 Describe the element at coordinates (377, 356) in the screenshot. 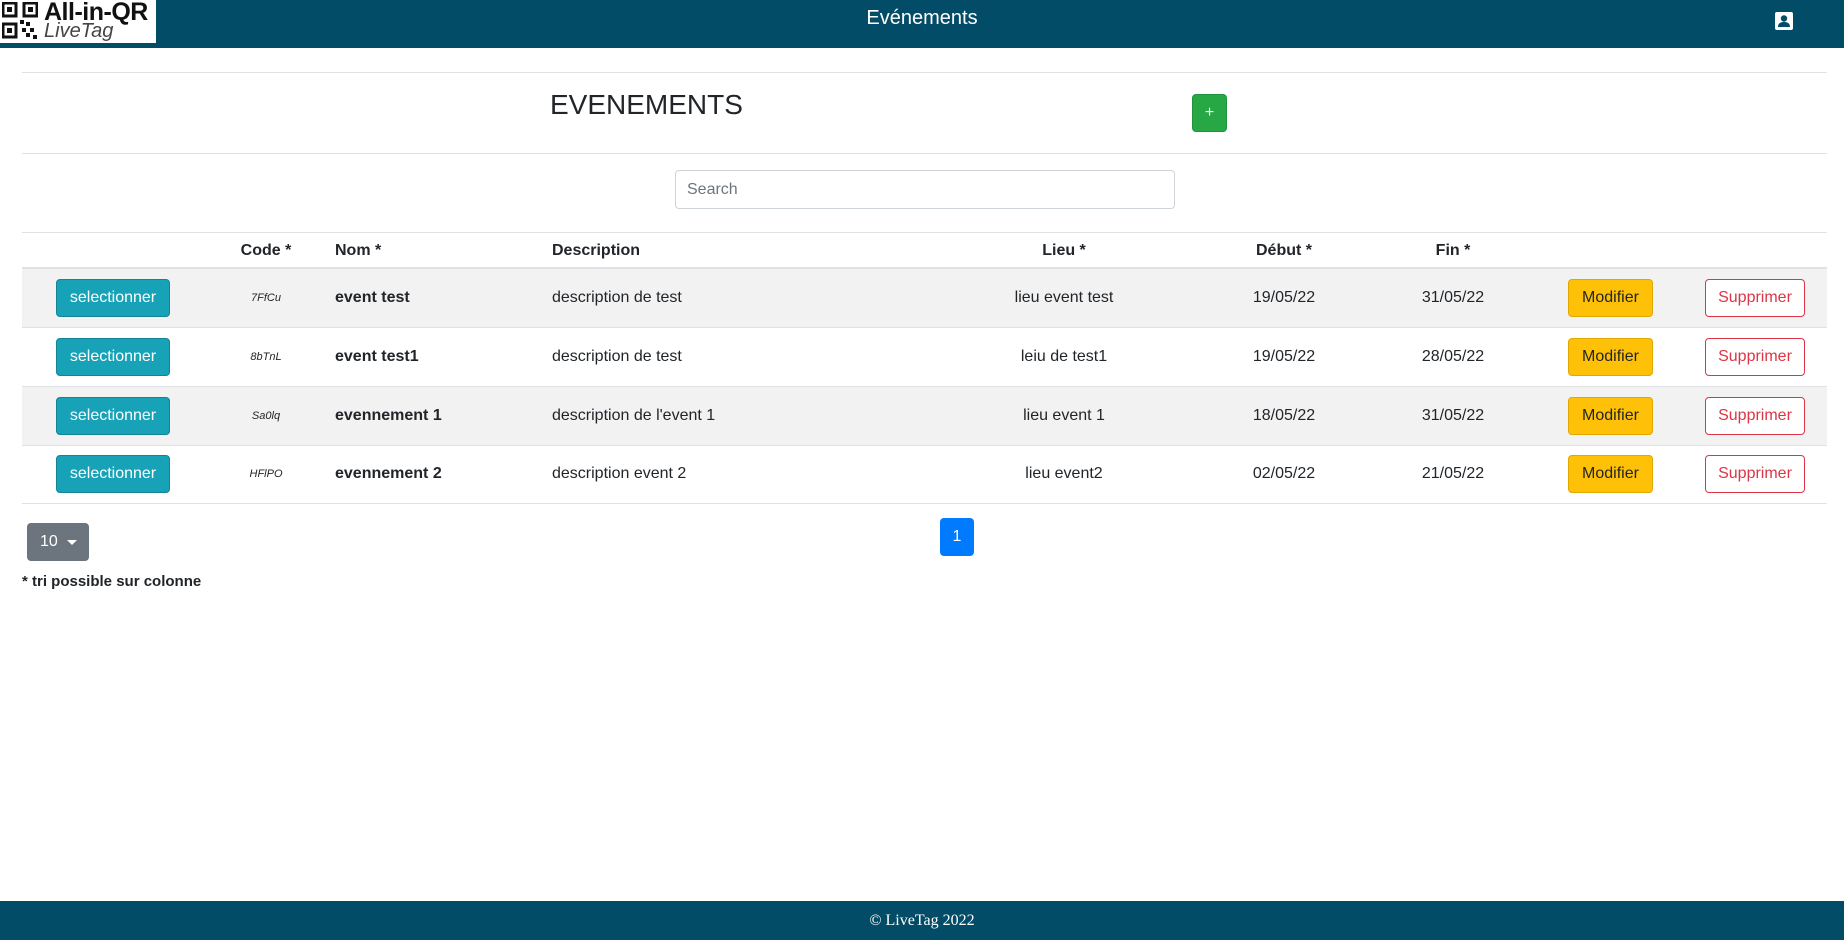

I see `event-name: event test1` at that location.